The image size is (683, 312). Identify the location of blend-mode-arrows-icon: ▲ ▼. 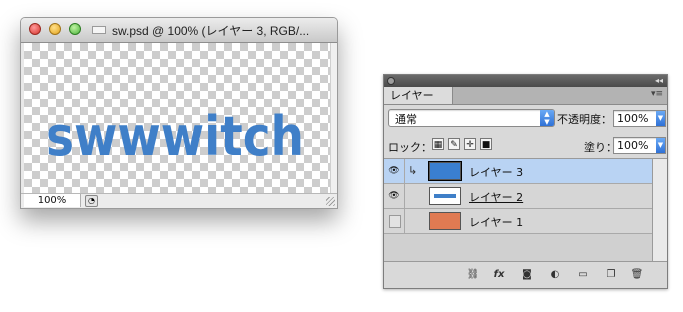
(547, 118).